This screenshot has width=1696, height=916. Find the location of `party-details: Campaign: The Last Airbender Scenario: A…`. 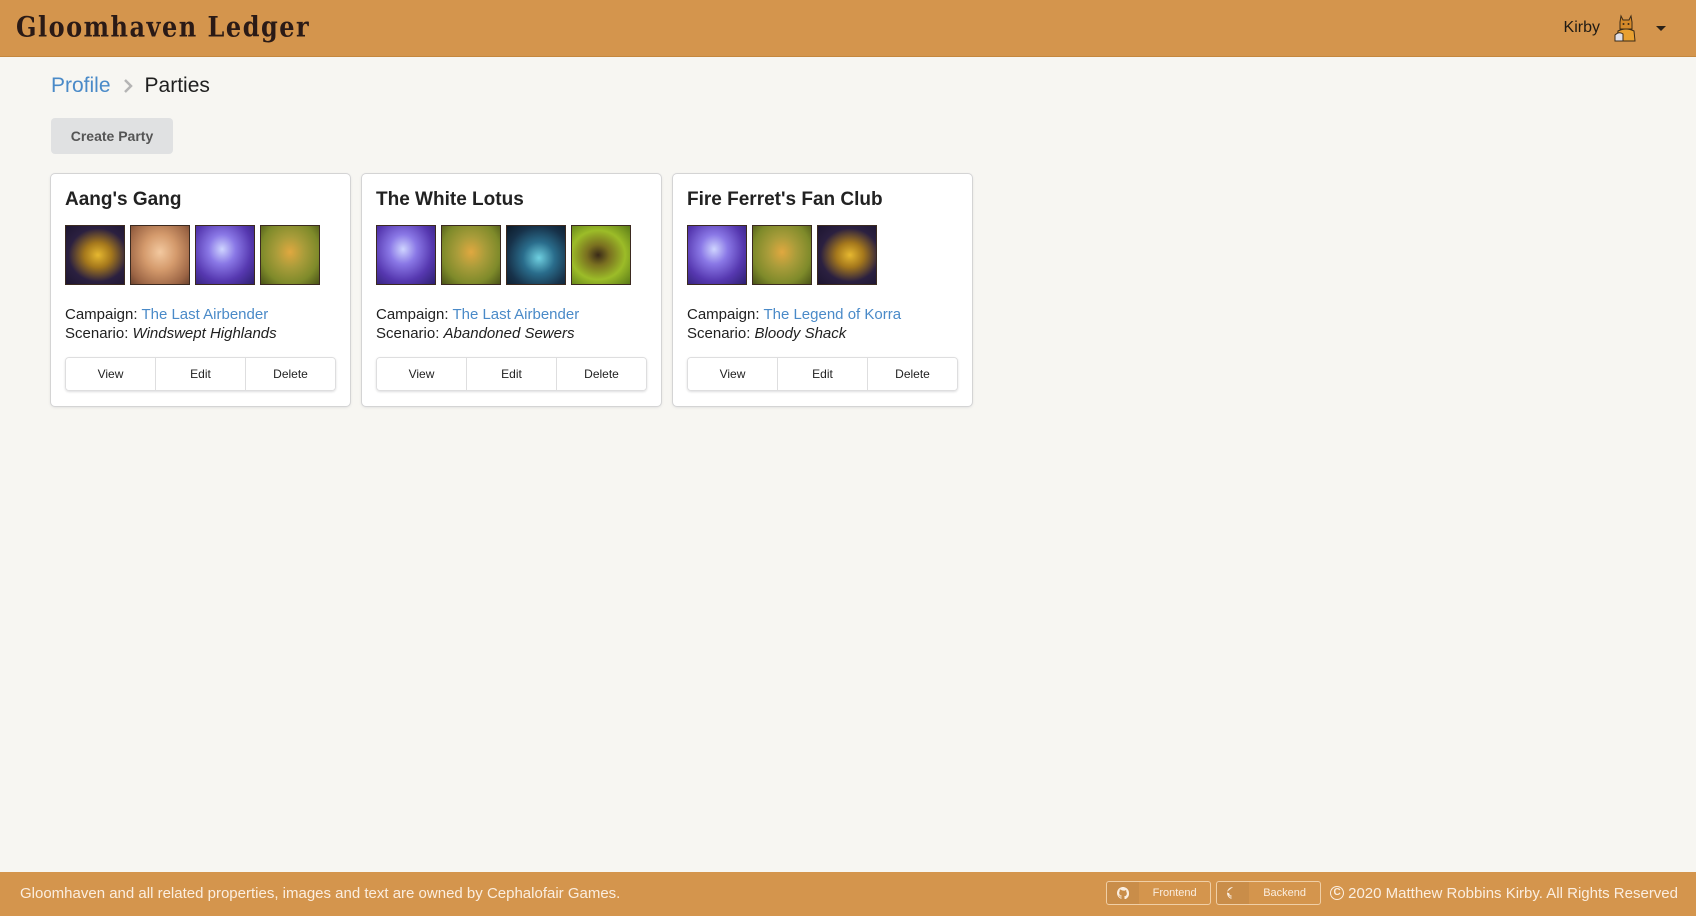

party-details: Campaign: The Last Airbender Scenario: A… is located at coordinates (511, 324).